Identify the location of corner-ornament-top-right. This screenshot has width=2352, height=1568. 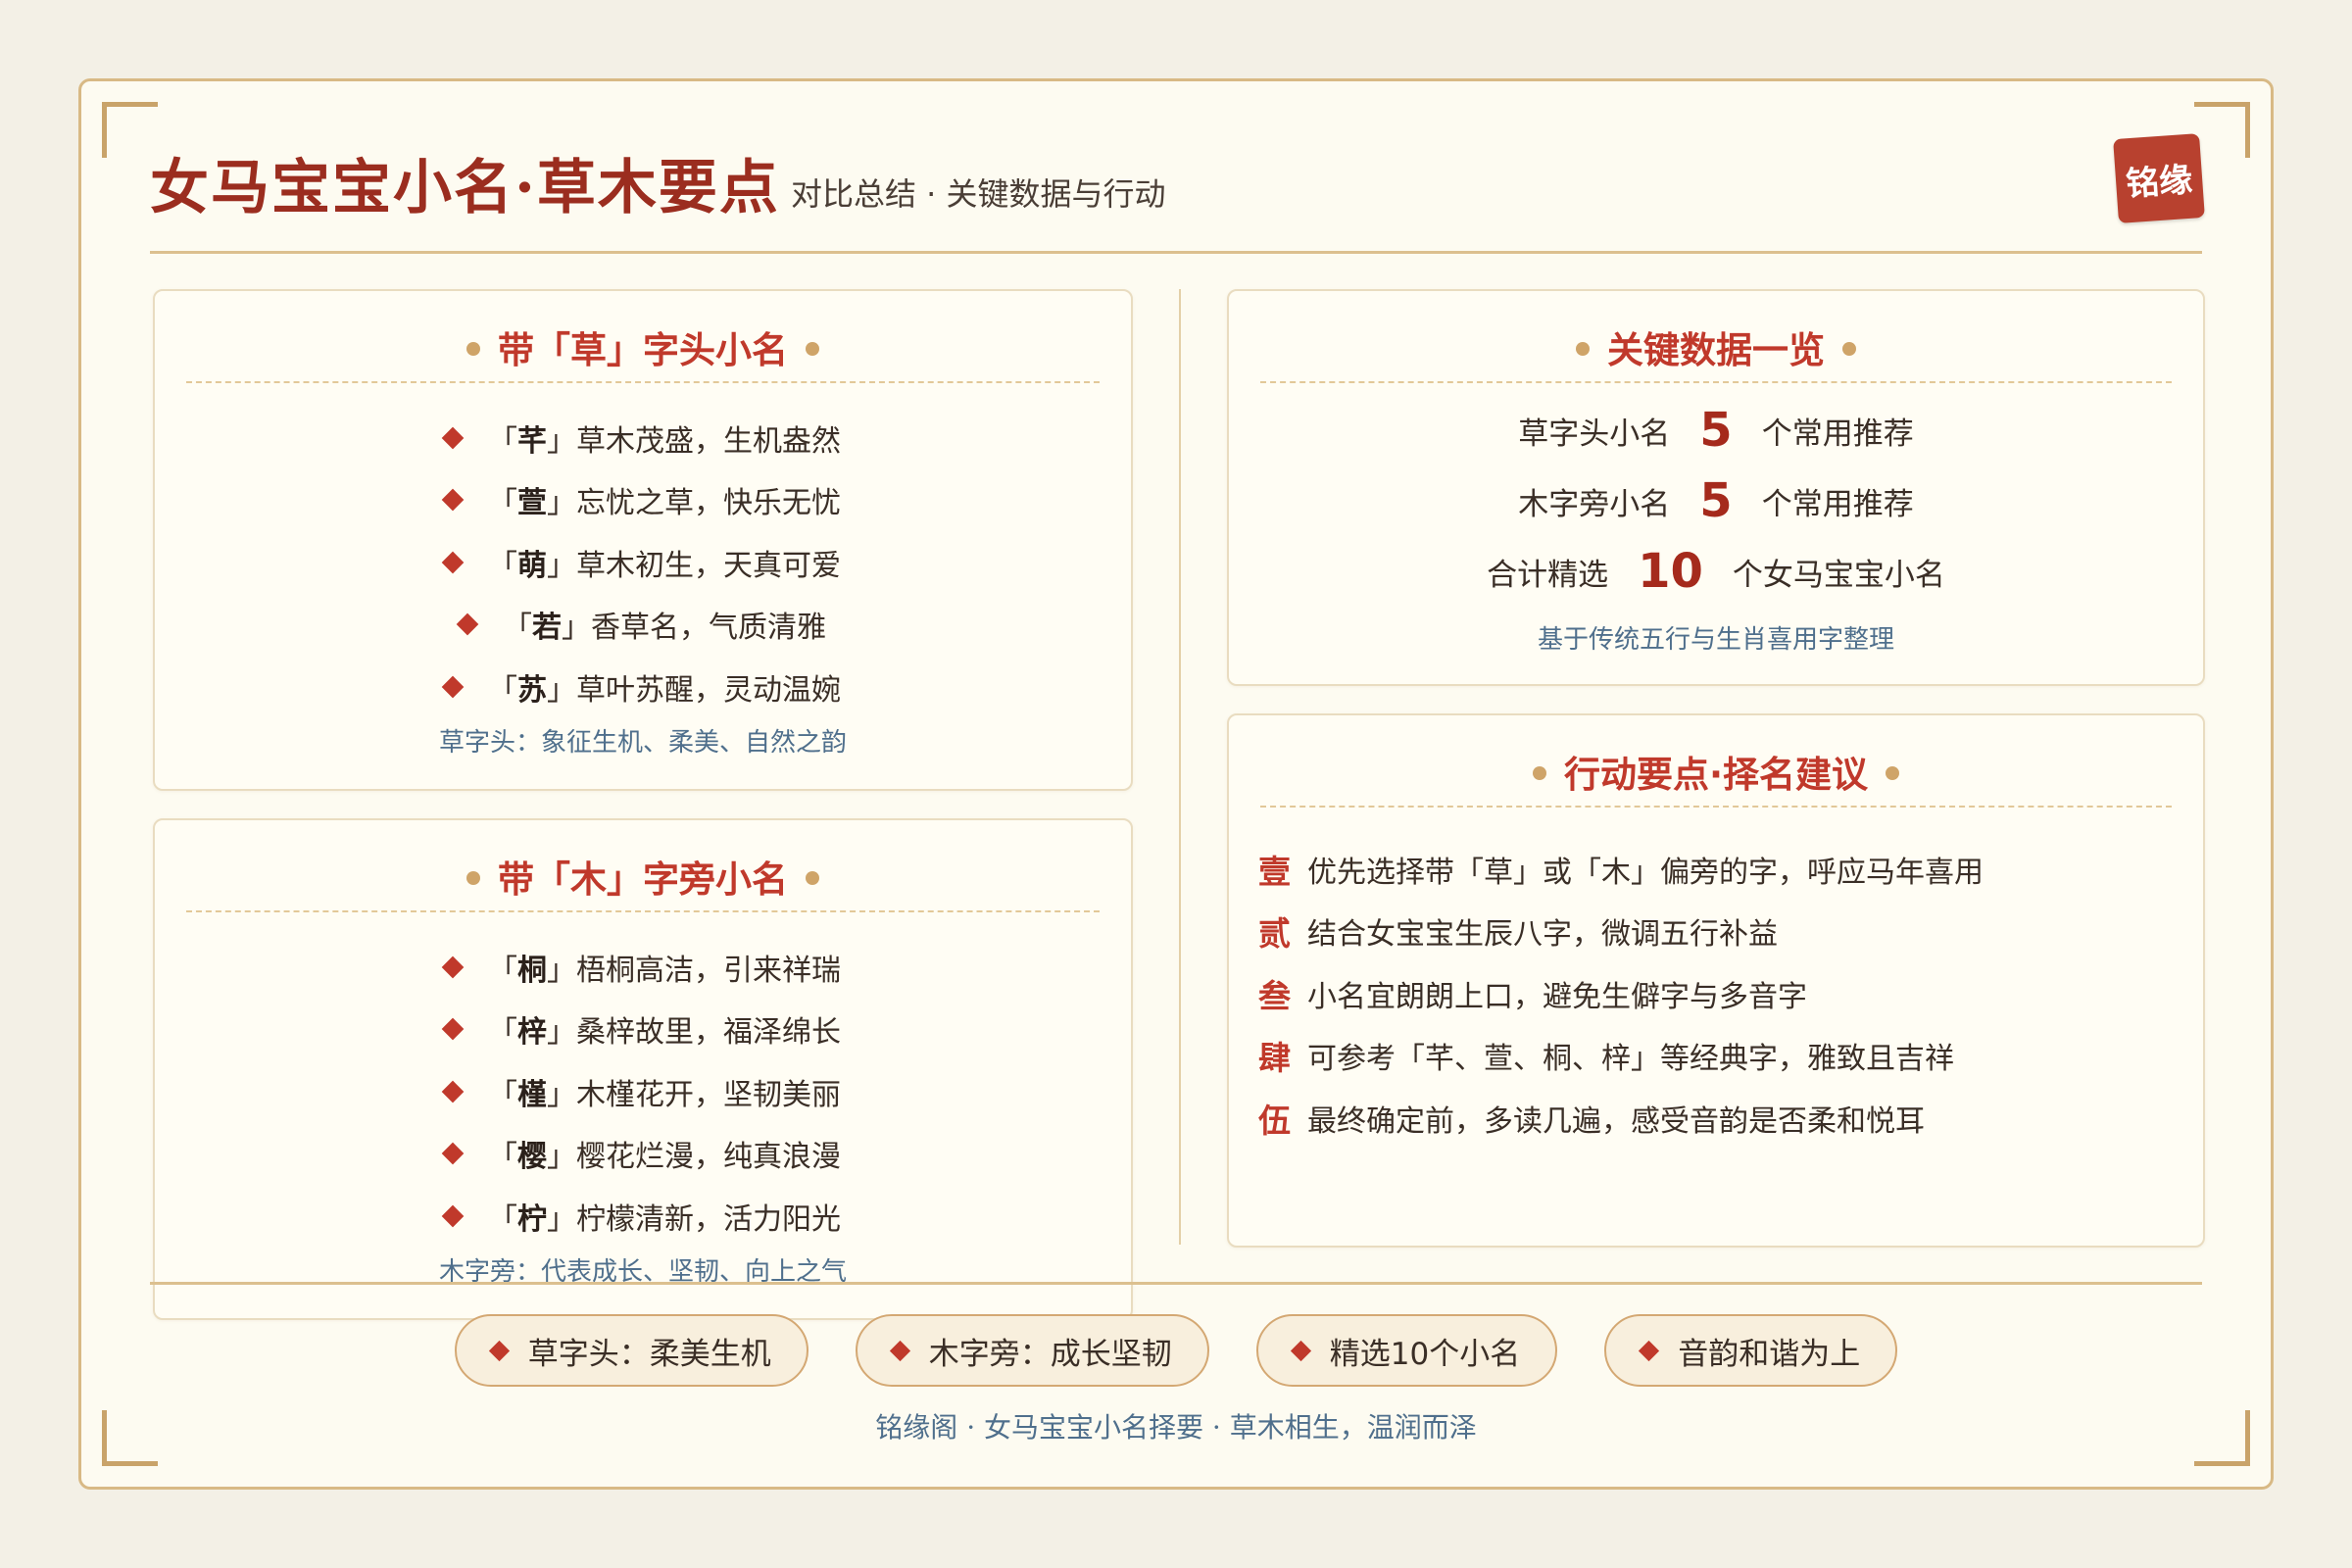
(2222, 130).